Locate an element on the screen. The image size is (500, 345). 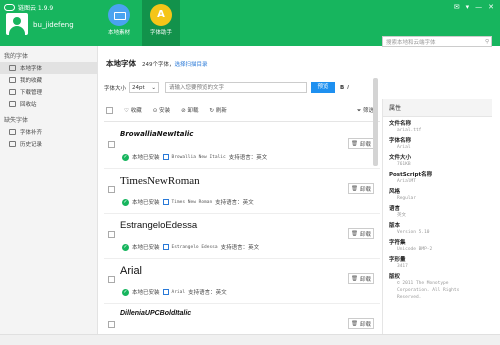
refresh-action: ↻ 刷新 is located at coordinates (217, 110).